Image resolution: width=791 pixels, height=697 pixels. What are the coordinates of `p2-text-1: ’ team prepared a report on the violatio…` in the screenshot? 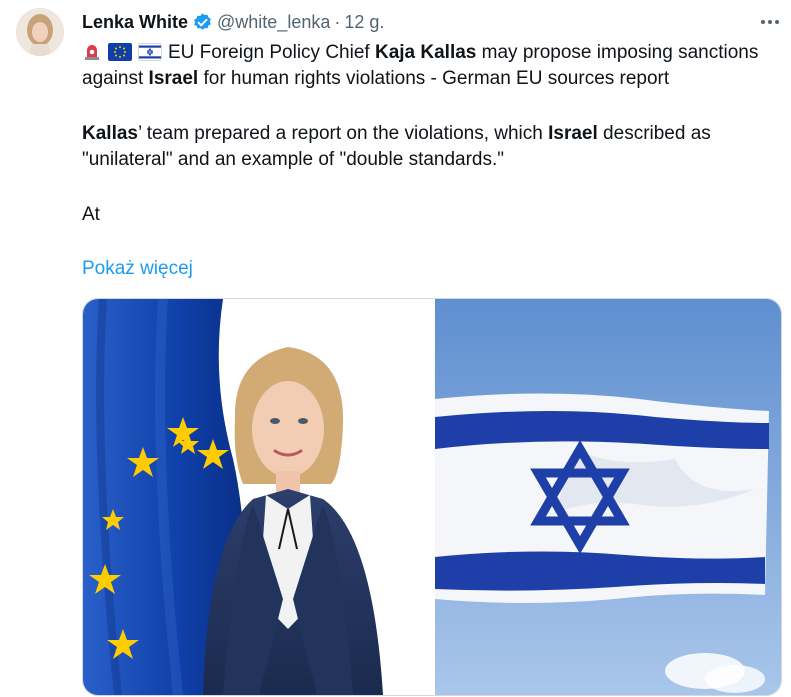 It's located at (343, 133).